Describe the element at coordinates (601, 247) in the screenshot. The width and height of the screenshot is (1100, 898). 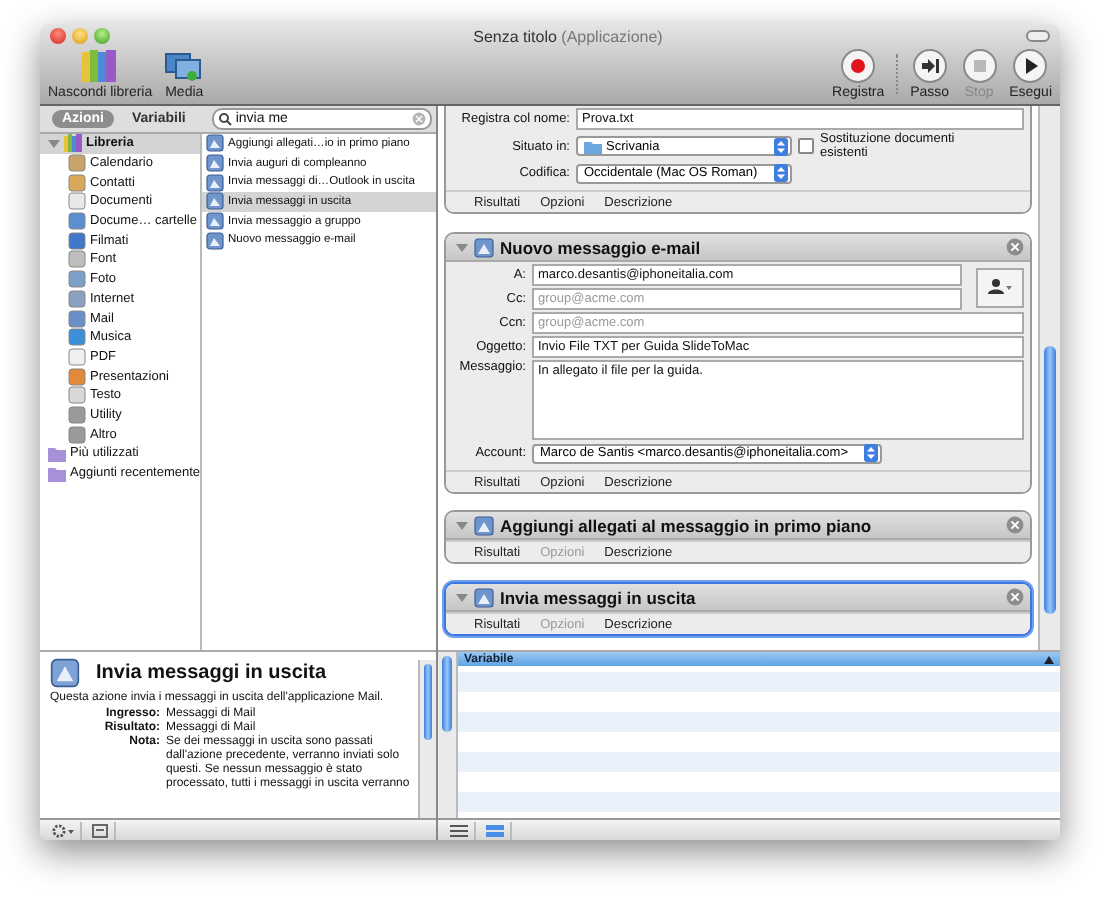
I see `action-title: Nuovo messaggio e-mail` at that location.